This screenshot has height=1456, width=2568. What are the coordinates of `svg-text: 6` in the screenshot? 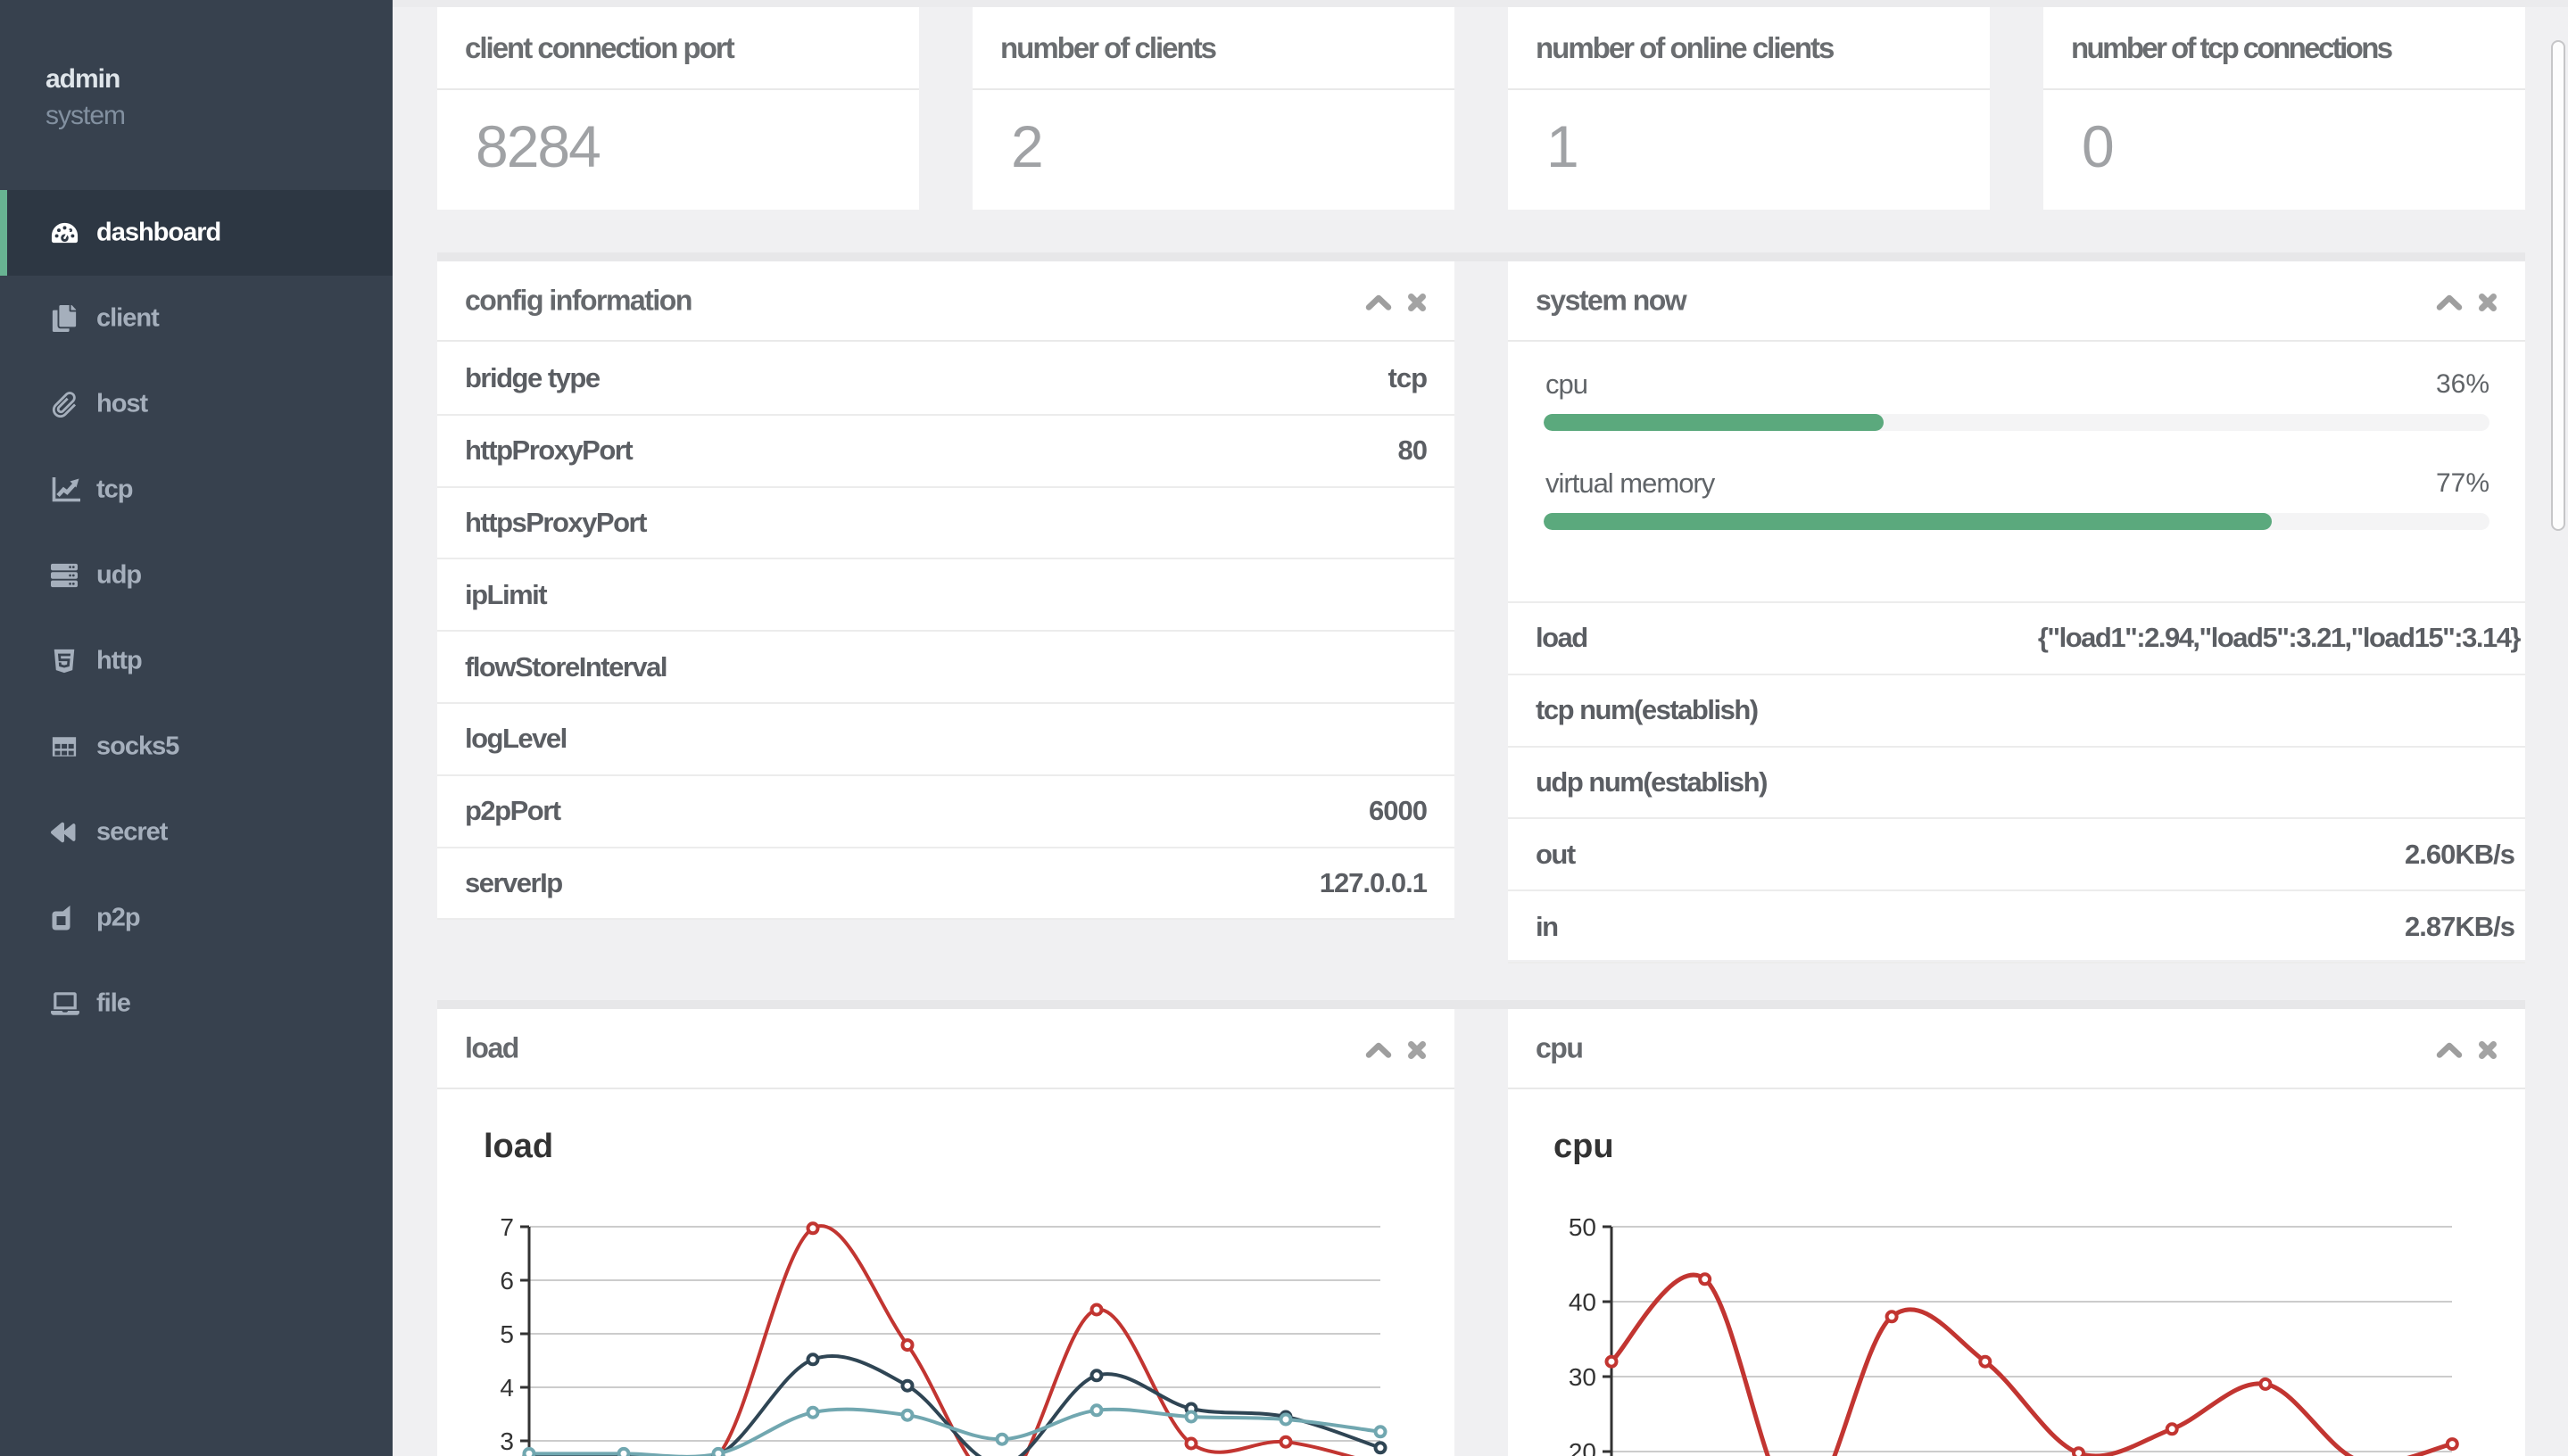 It's located at (507, 1281).